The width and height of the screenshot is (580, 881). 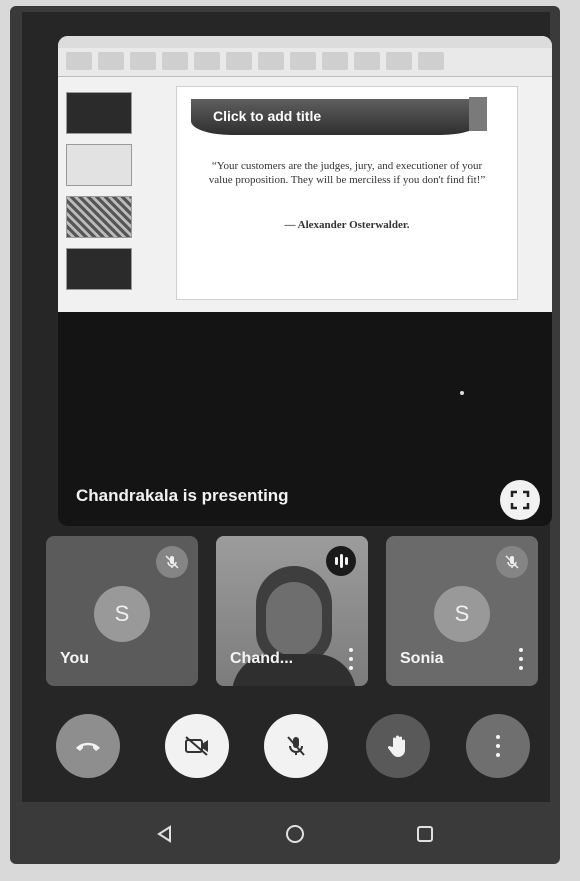 I want to click on more-options-button, so click(x=498, y=746).